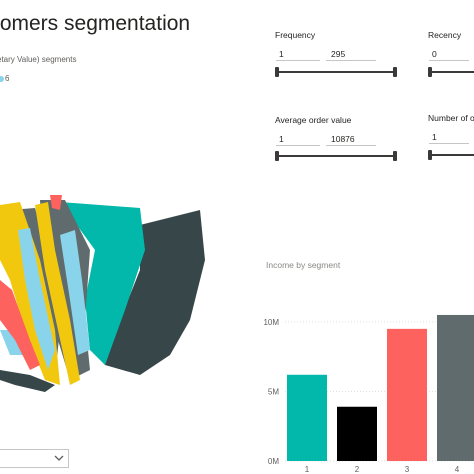 This screenshot has height=474, width=474. What do you see at coordinates (336, 72) in the screenshot?
I see `slider-frequency-track` at bounding box center [336, 72].